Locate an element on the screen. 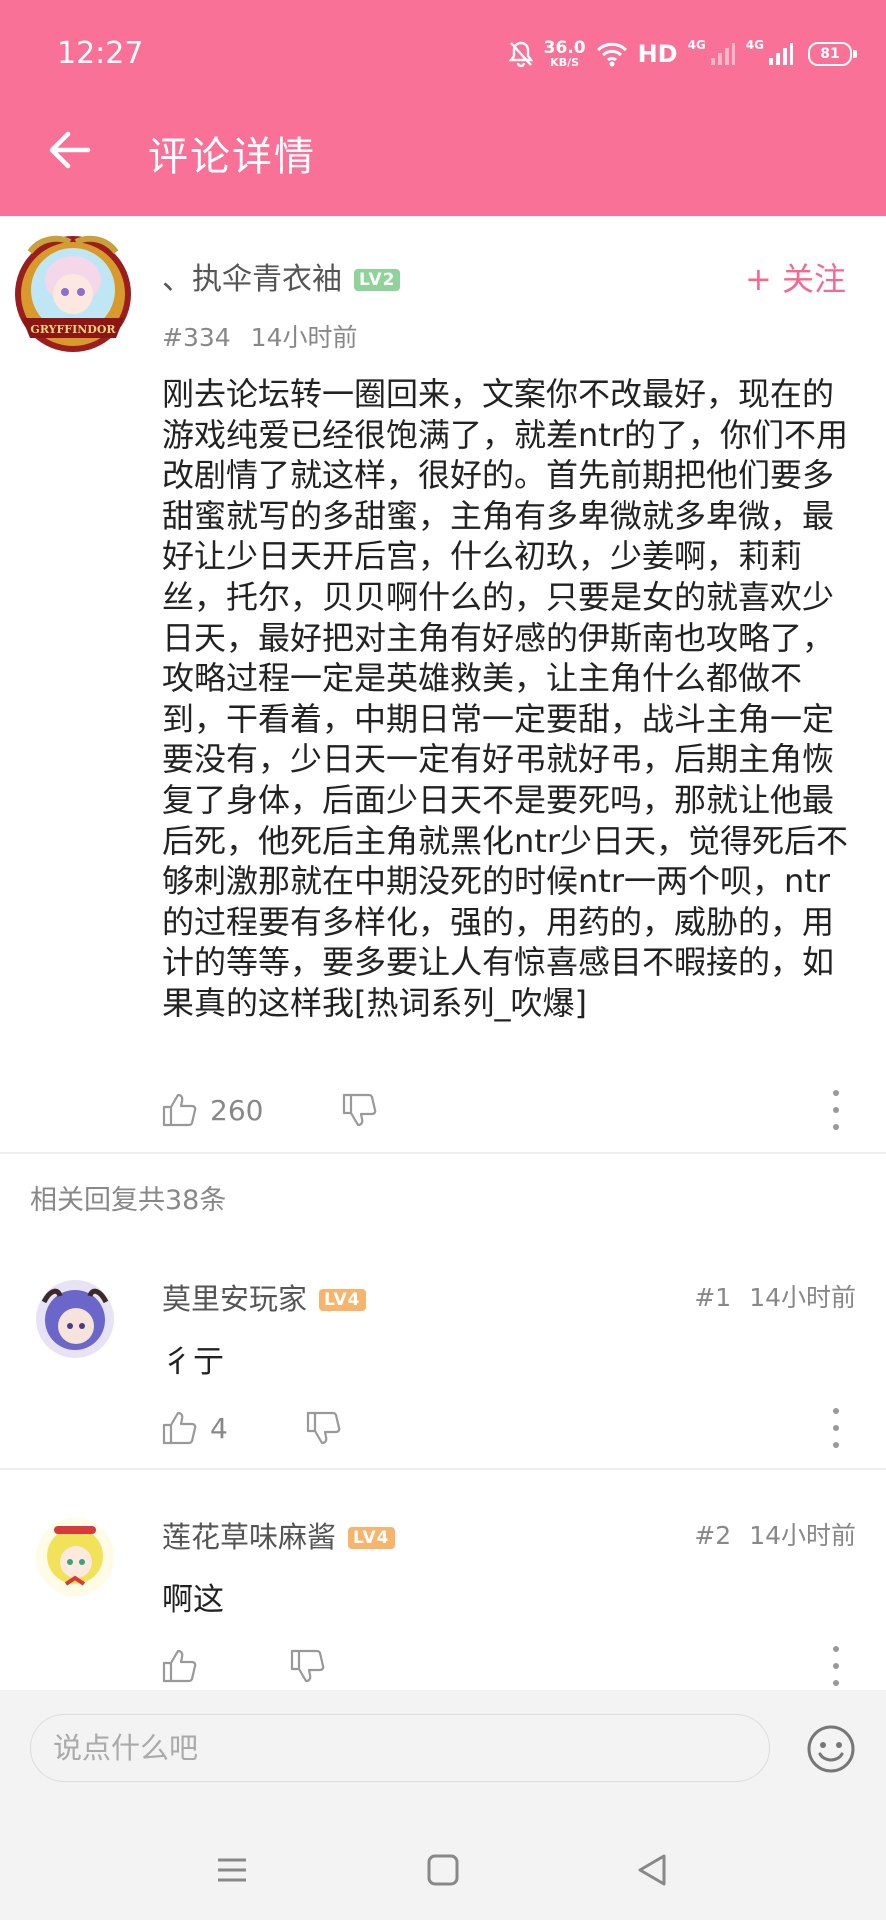  comment-meta: #334 14小时前 is located at coordinates (259, 336).